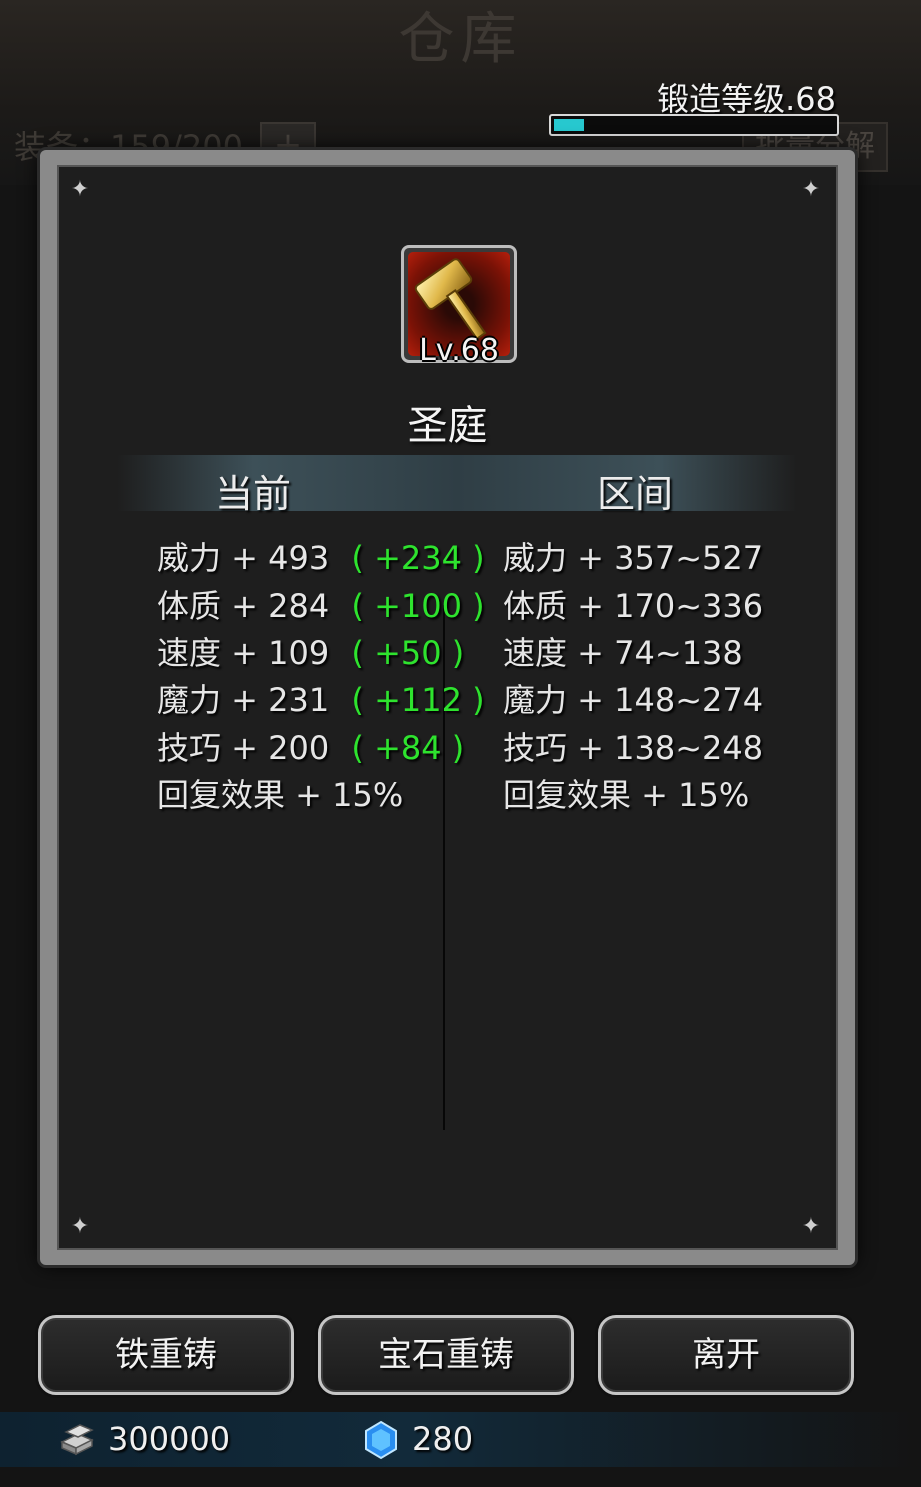  I want to click on range-stat-row: 魔力 + 148~274, so click(633, 700).